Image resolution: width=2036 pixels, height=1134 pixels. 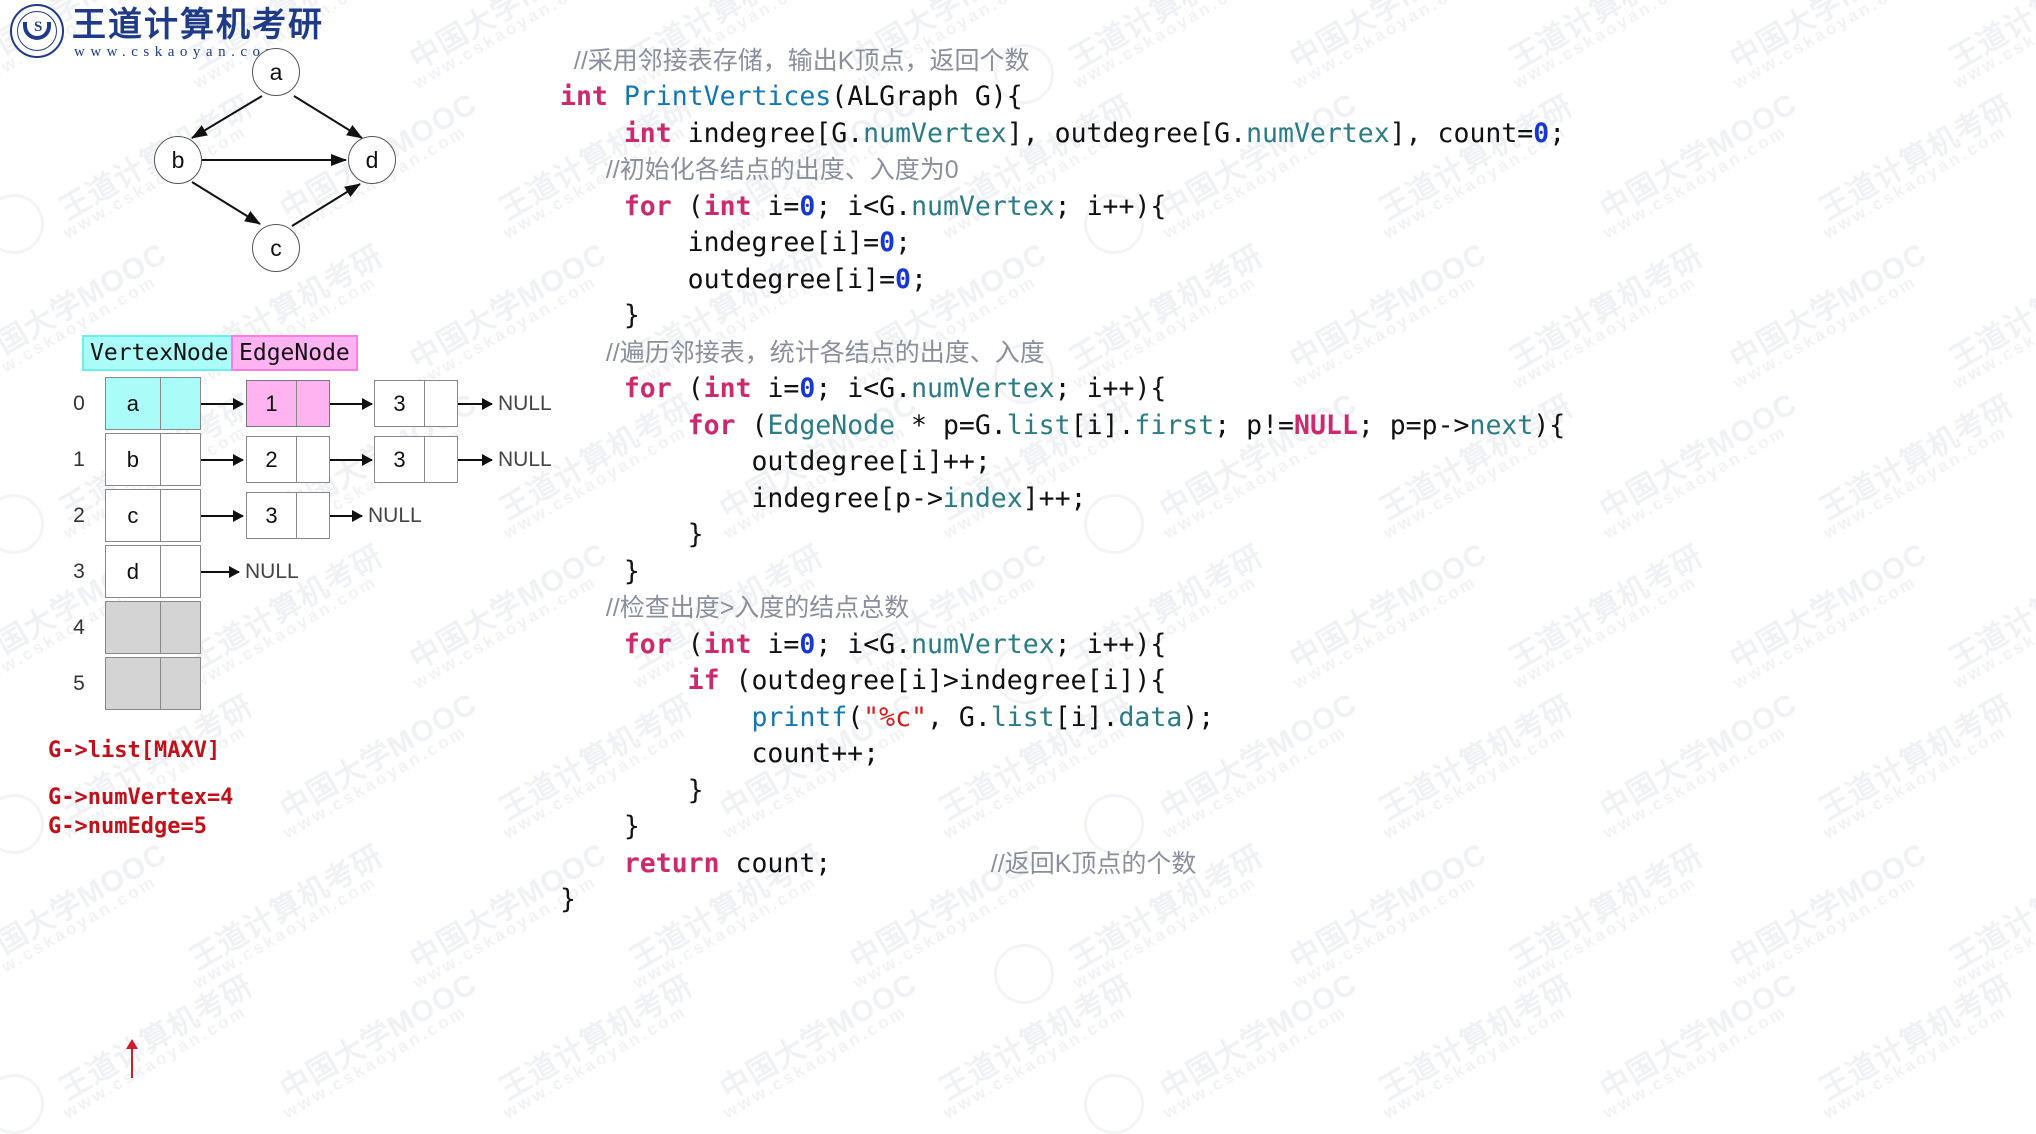 I want to click on graph-node-d: d, so click(x=372, y=160).